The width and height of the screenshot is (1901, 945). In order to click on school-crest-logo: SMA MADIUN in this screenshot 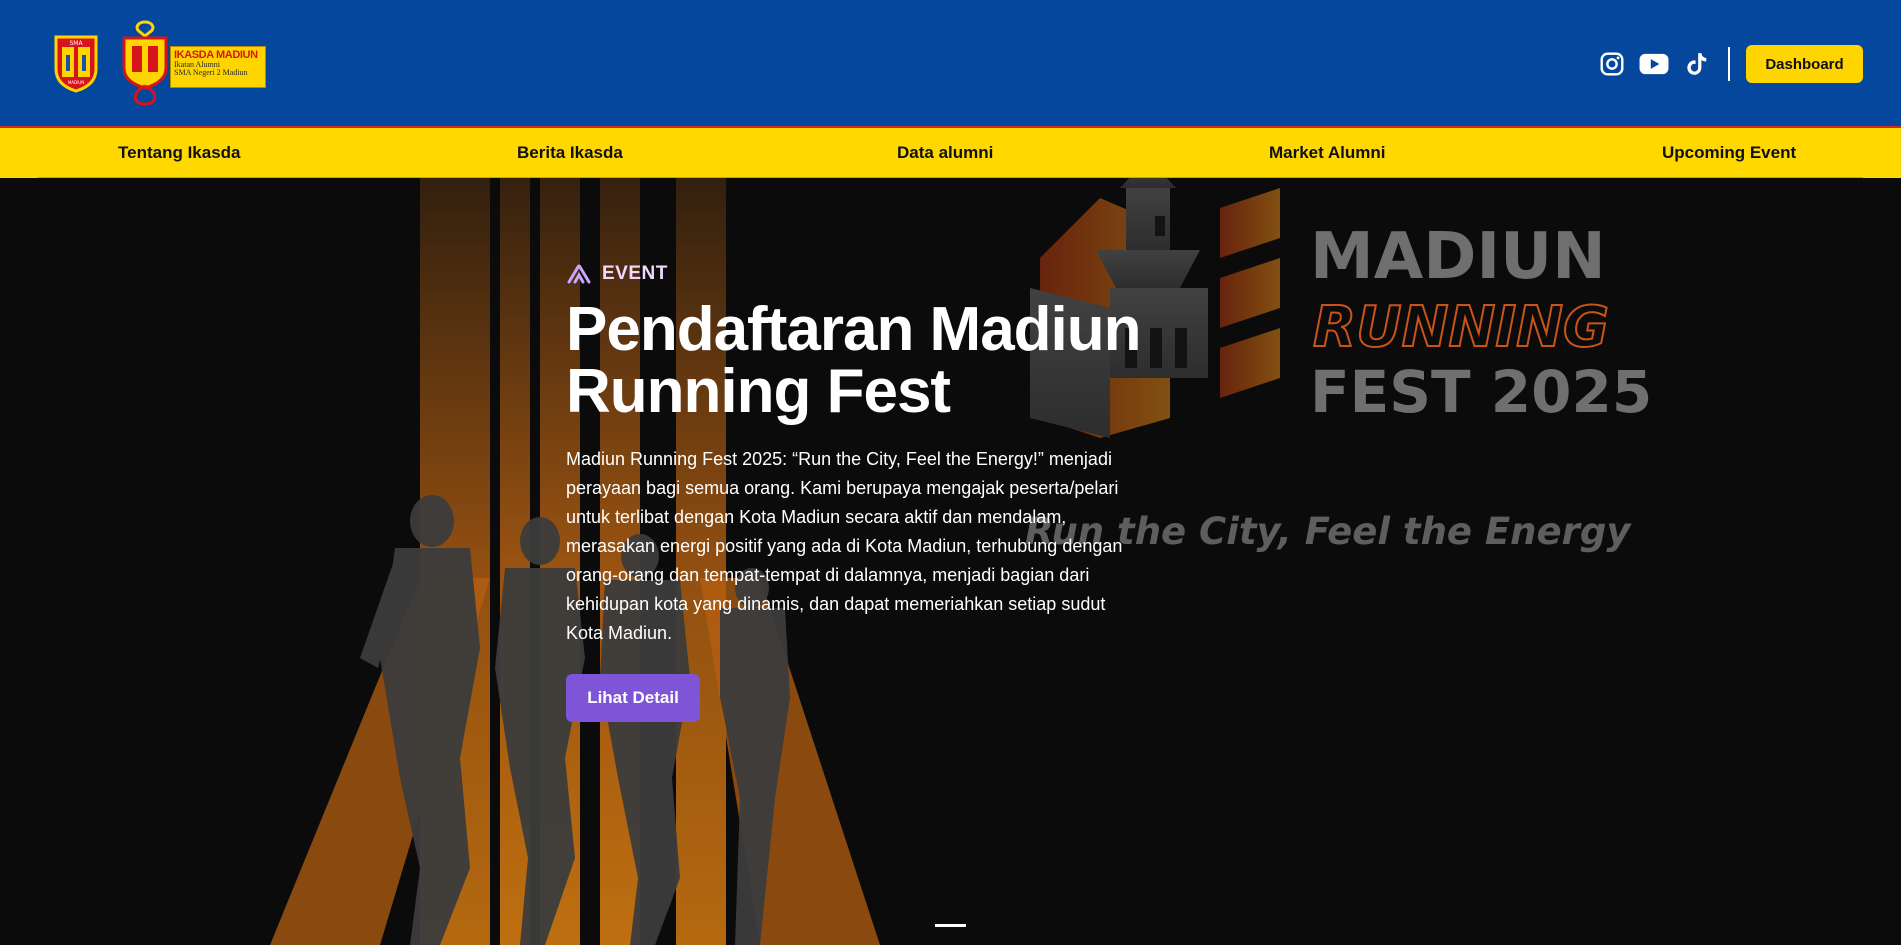, I will do `click(76, 63)`.